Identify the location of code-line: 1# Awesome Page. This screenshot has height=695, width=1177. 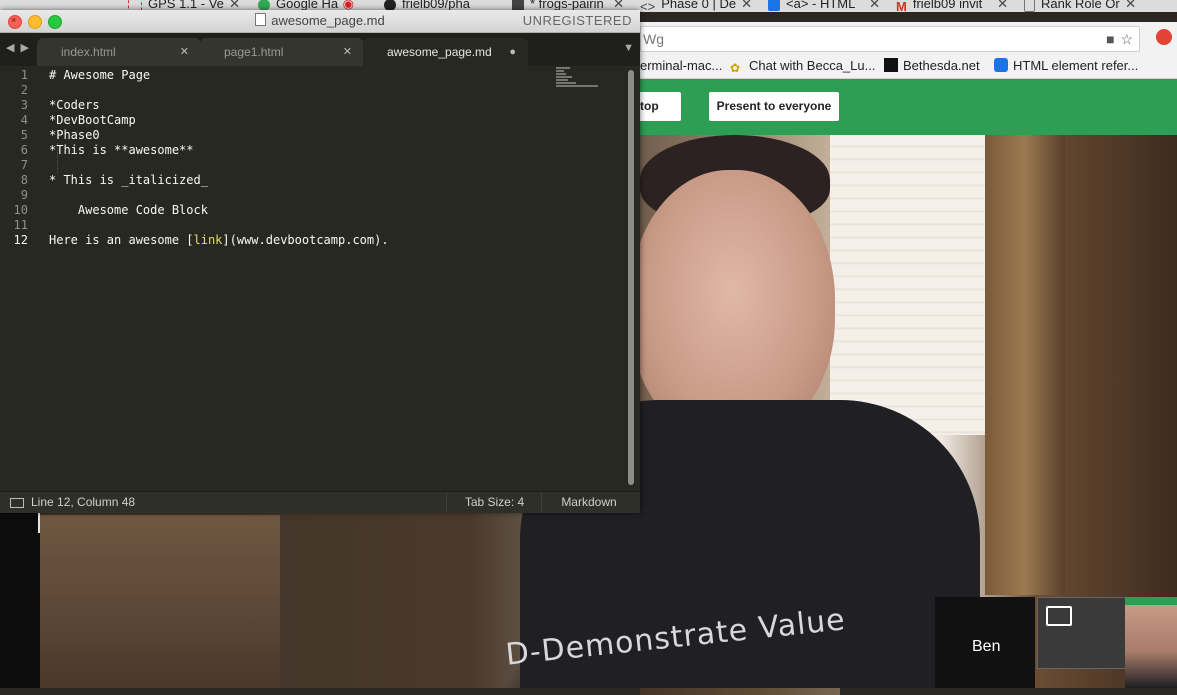
(75, 75).